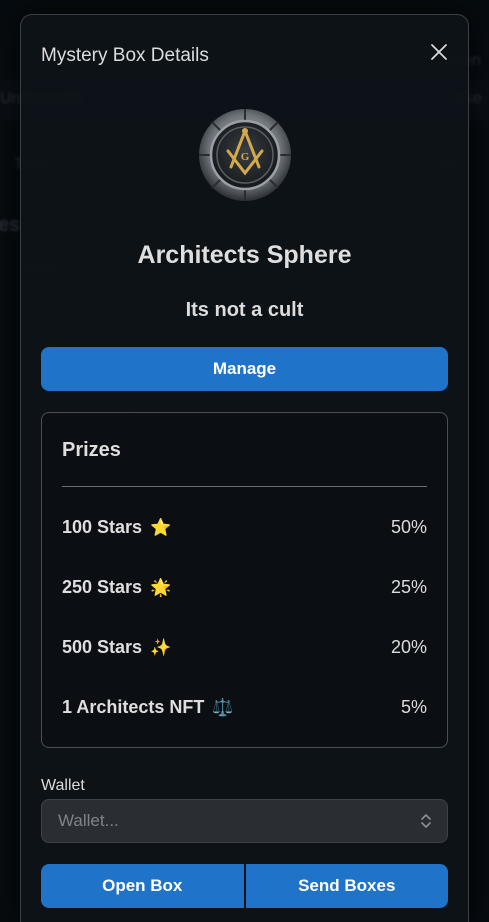  Describe the element at coordinates (346, 886) in the screenshot. I see `send-boxes-button: Send Boxes` at that location.